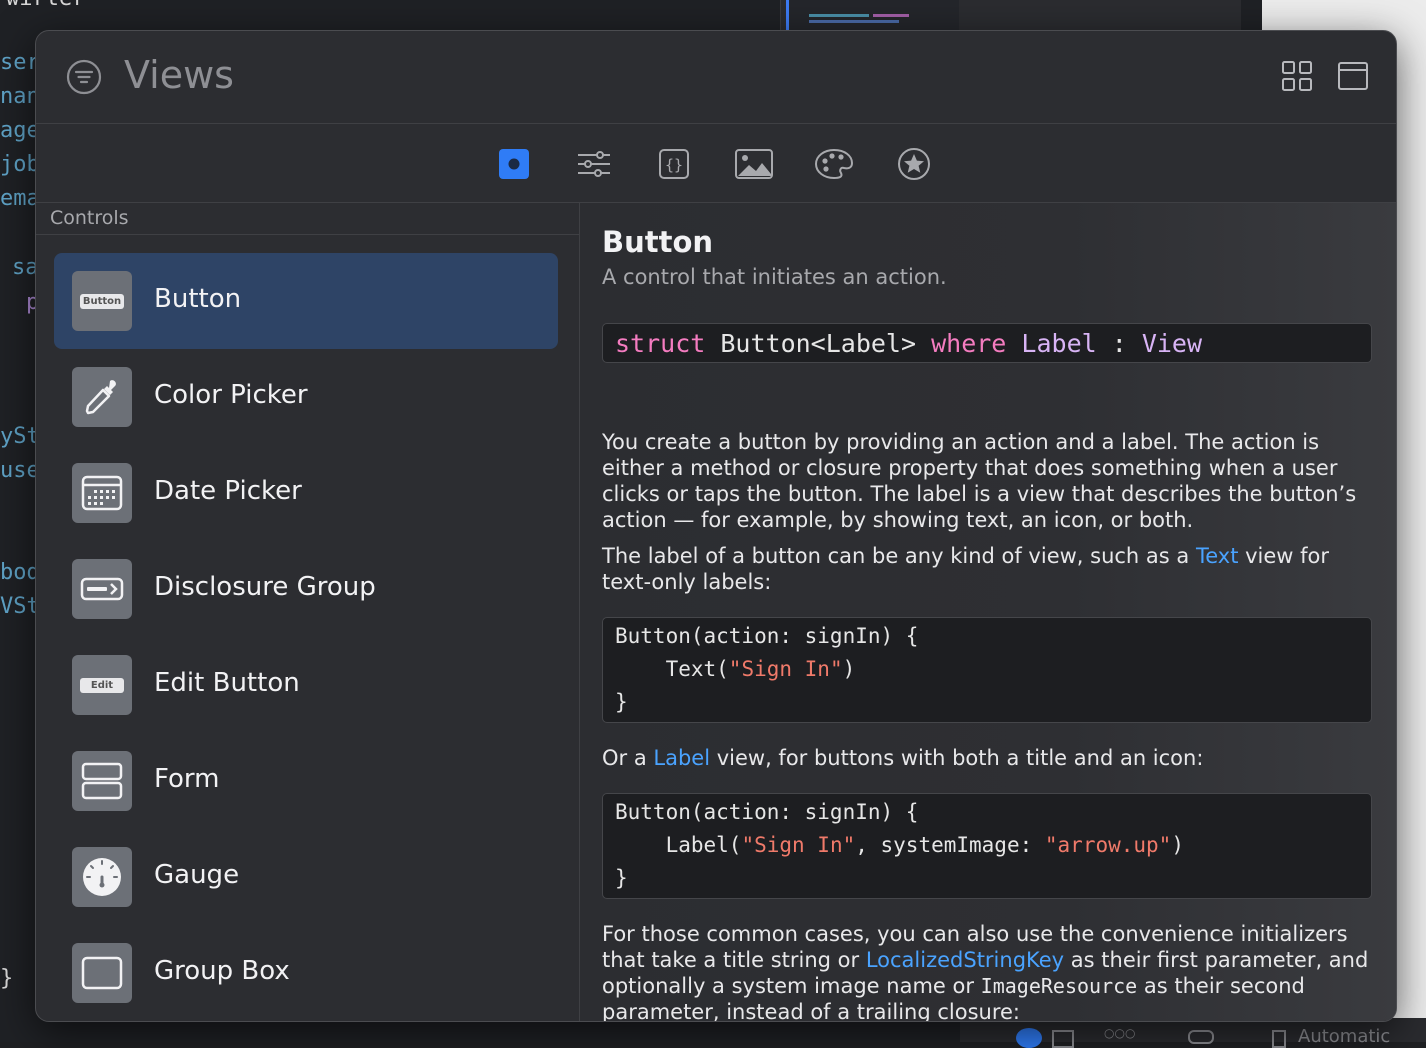 The width and height of the screenshot is (1426, 1048). I want to click on type-name: View, so click(1172, 343).